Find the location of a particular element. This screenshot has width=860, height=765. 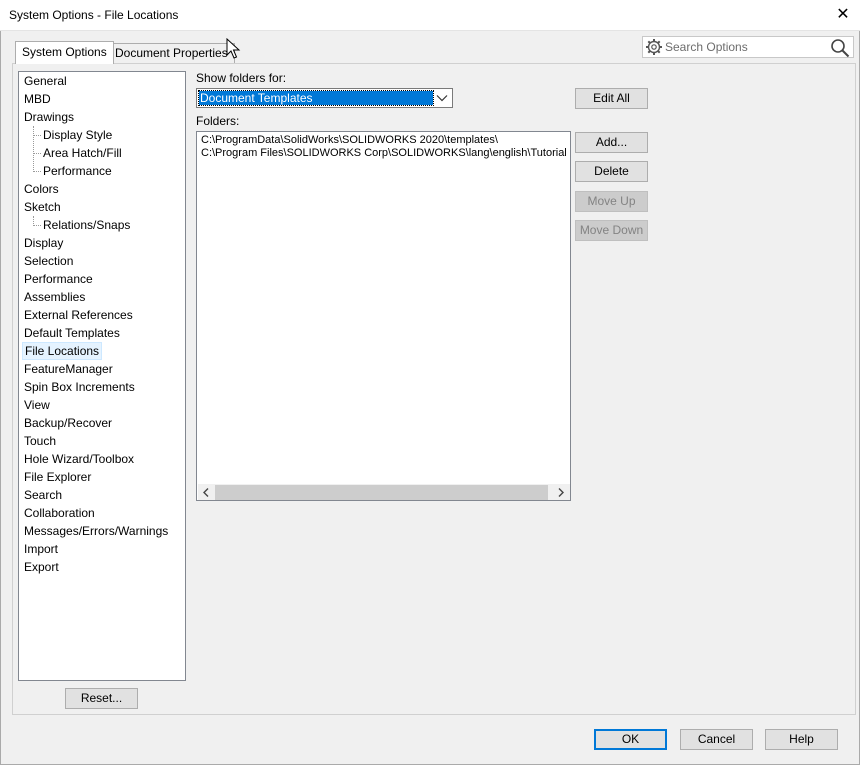

title-bar: System Options - File Locations ✕ is located at coordinates (430, 15).